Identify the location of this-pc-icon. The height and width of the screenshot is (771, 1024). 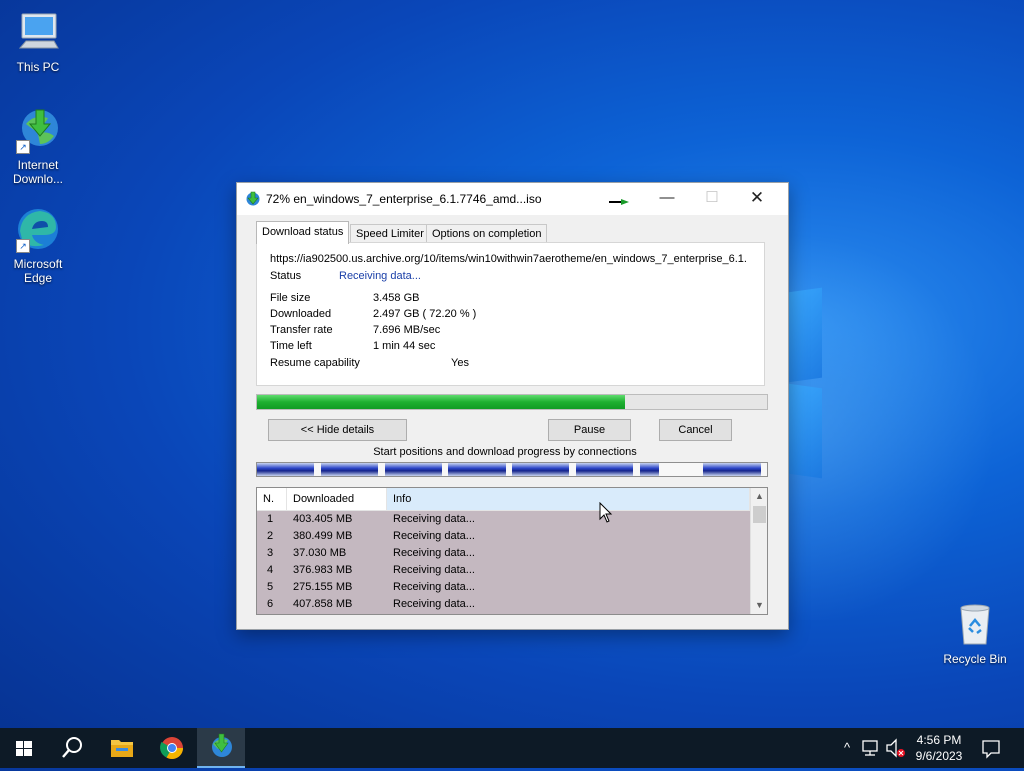
(38, 32).